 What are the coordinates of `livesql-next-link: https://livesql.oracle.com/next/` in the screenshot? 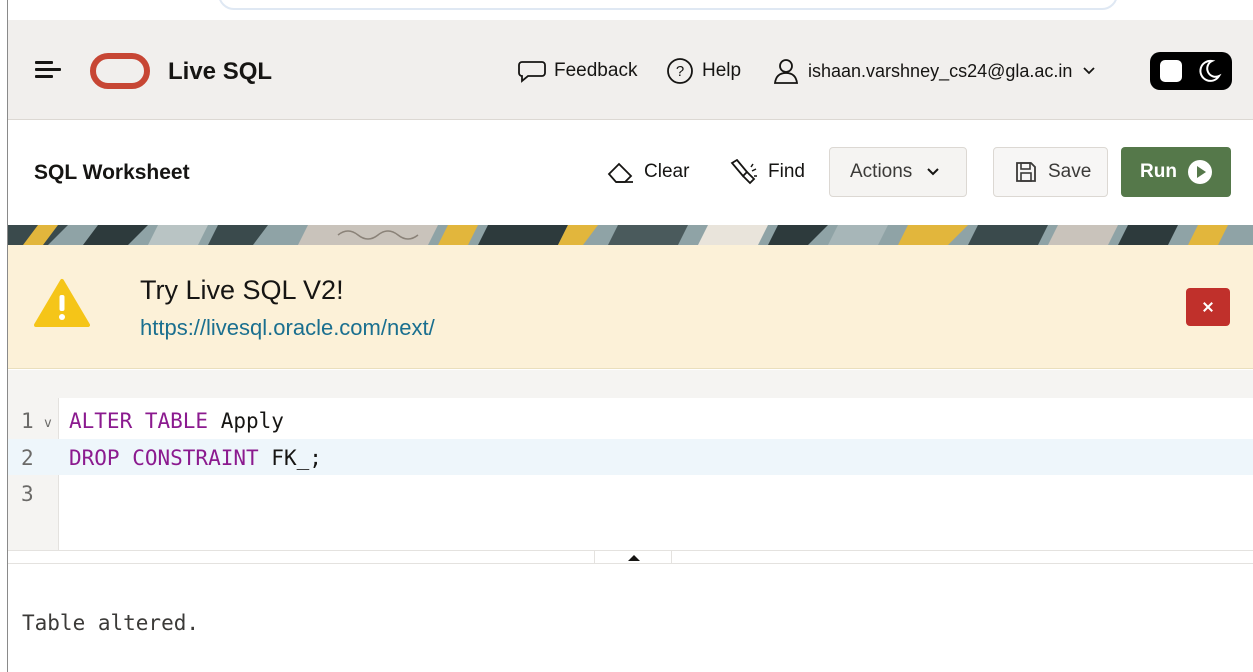 It's located at (287, 328).